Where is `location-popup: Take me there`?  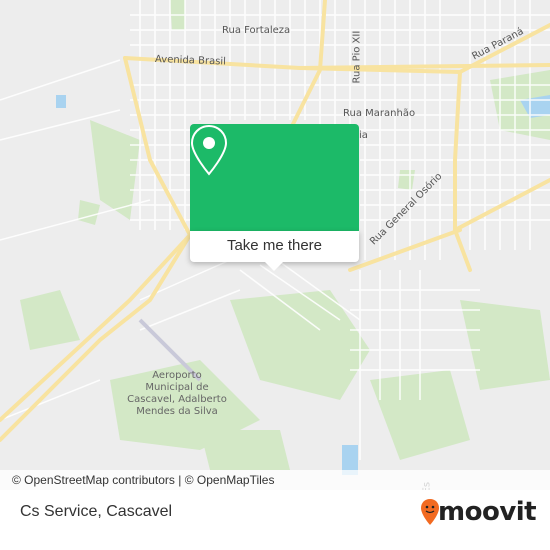
location-popup: Take me there is located at coordinates (274, 197).